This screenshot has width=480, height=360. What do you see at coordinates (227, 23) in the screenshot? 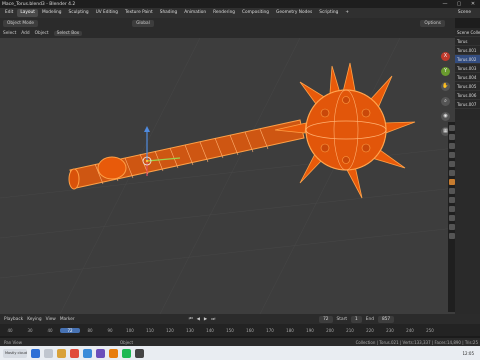
I see `viewport-header: Object Mode Global Options` at bounding box center [227, 23].